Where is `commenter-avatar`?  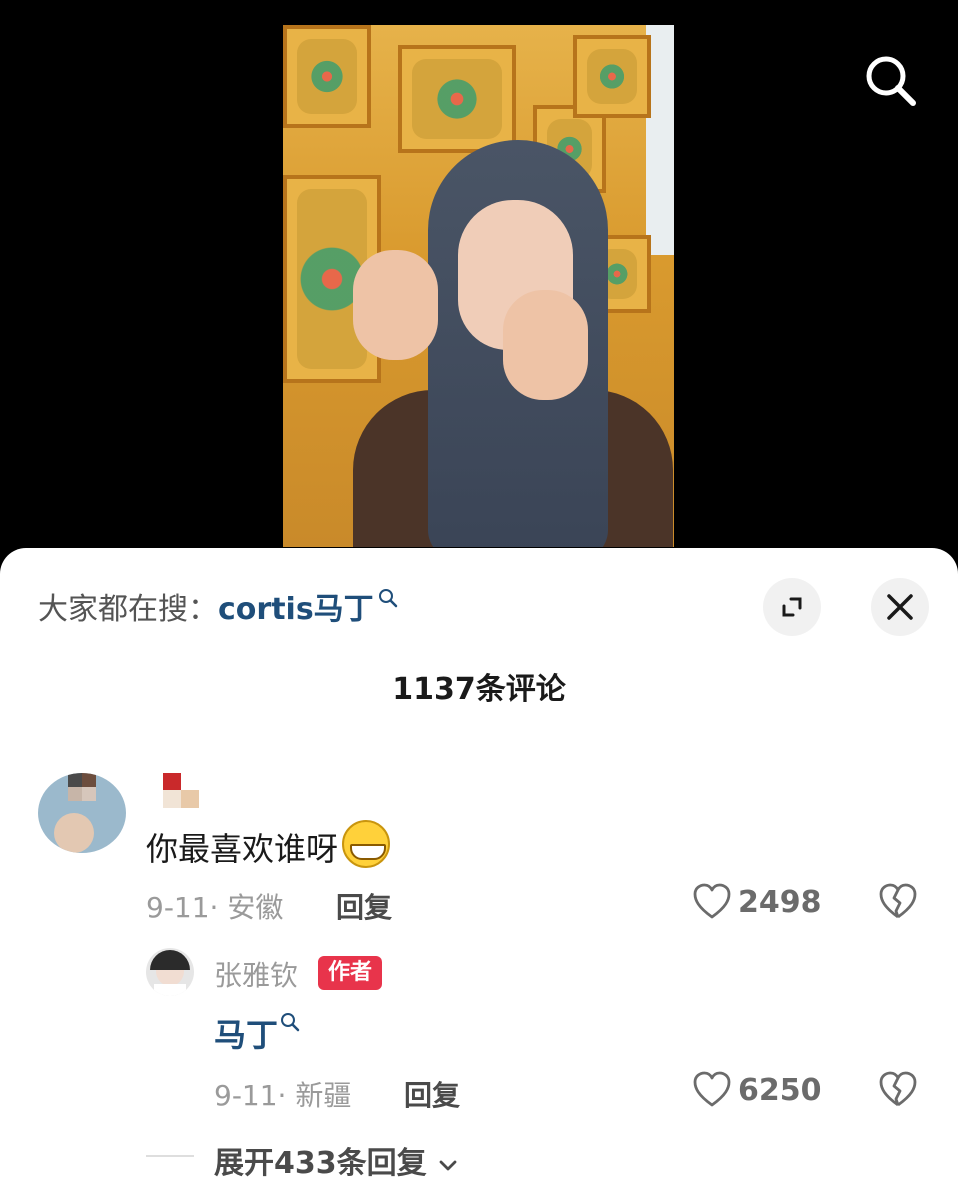 commenter-avatar is located at coordinates (82, 813).